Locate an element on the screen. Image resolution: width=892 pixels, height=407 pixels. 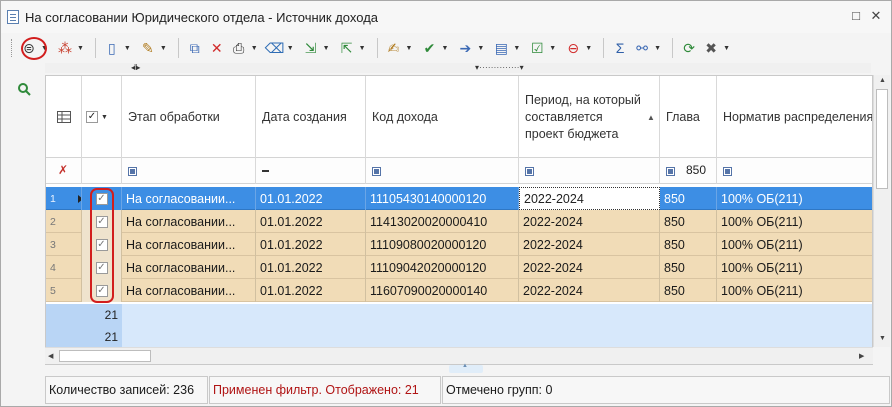
column-header-date: Дата создания is located at coordinates (311, 117).